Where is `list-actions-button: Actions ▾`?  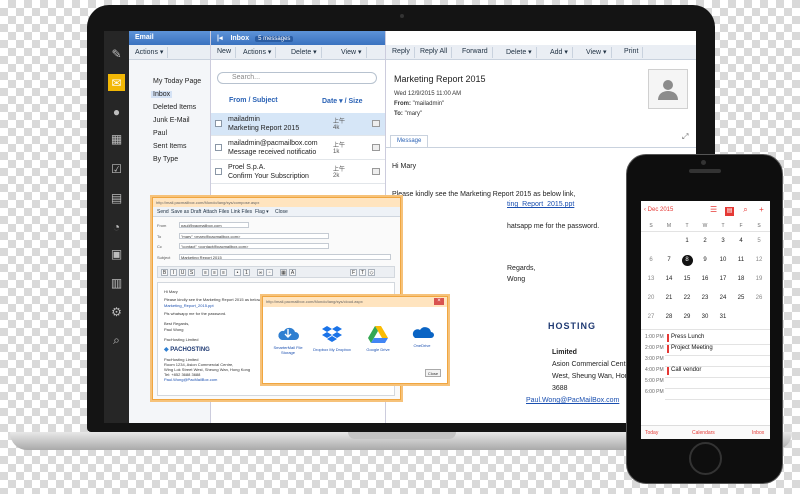 list-actions-button: Actions ▾ is located at coordinates (258, 52).